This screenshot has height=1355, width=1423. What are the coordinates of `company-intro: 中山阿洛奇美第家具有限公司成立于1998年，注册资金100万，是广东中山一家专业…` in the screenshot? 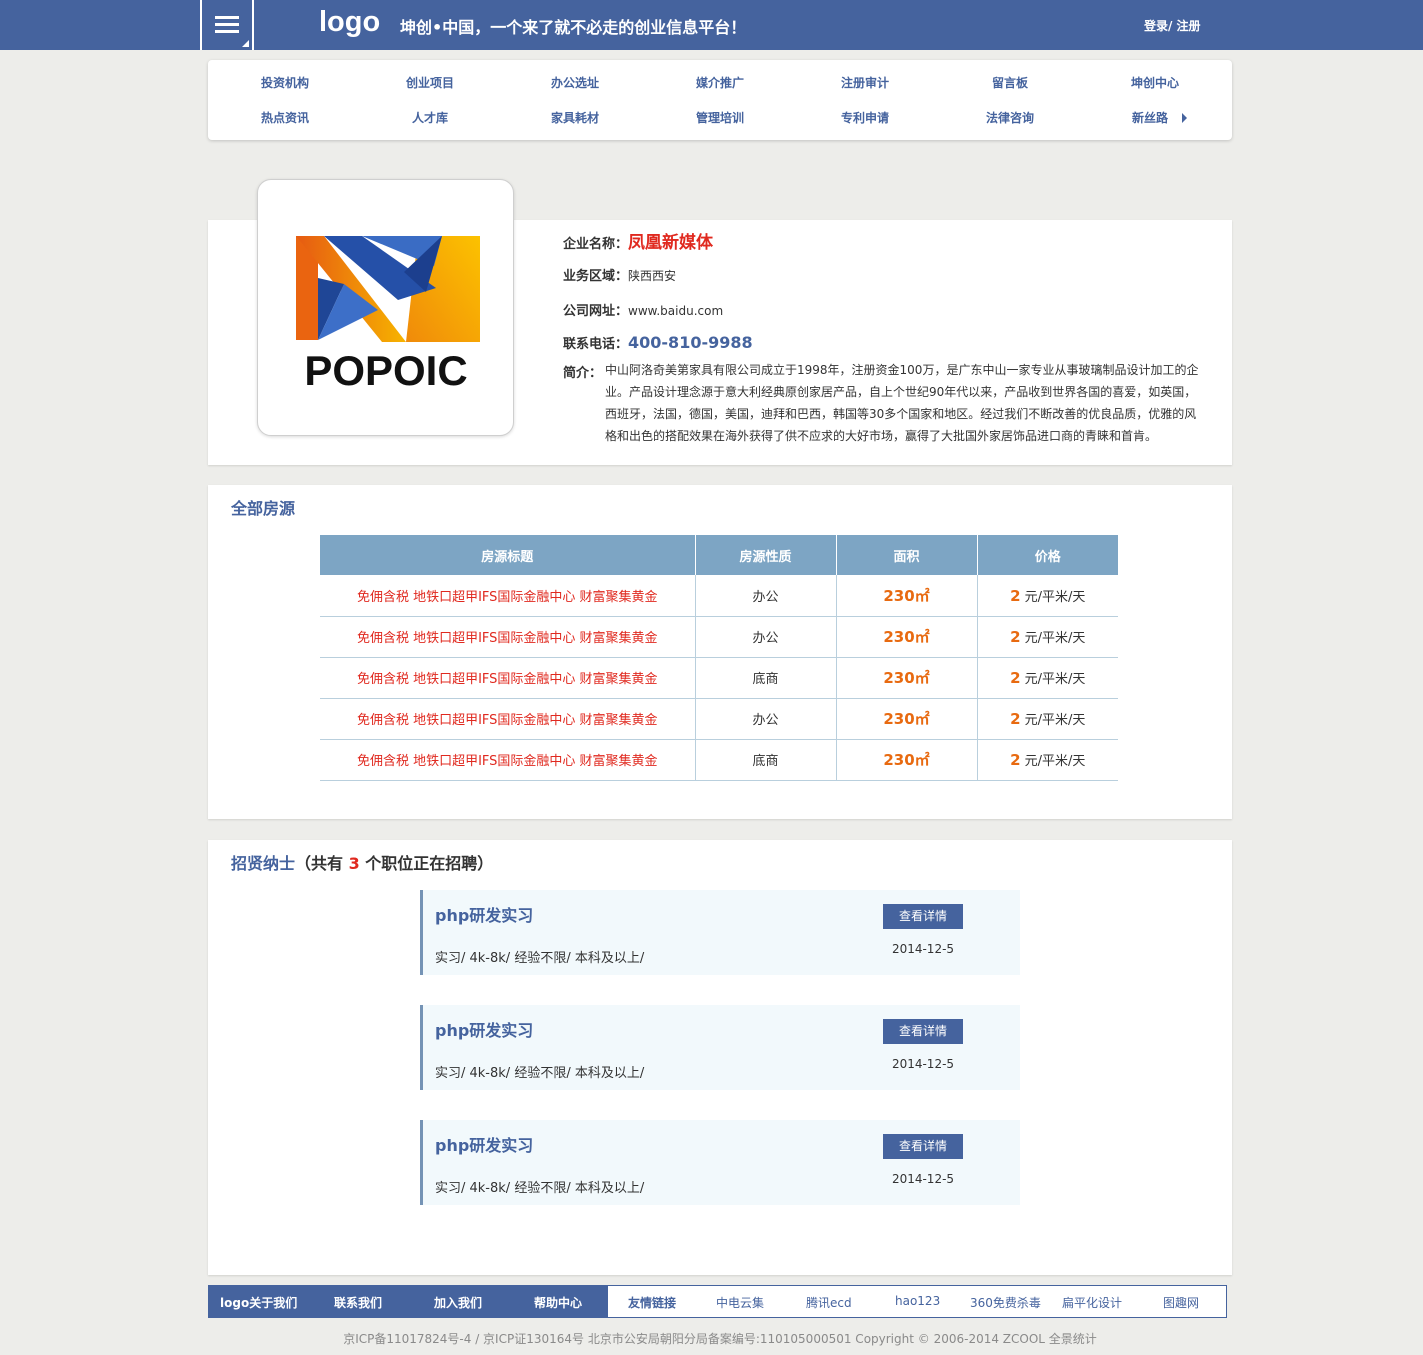 It's located at (902, 403).